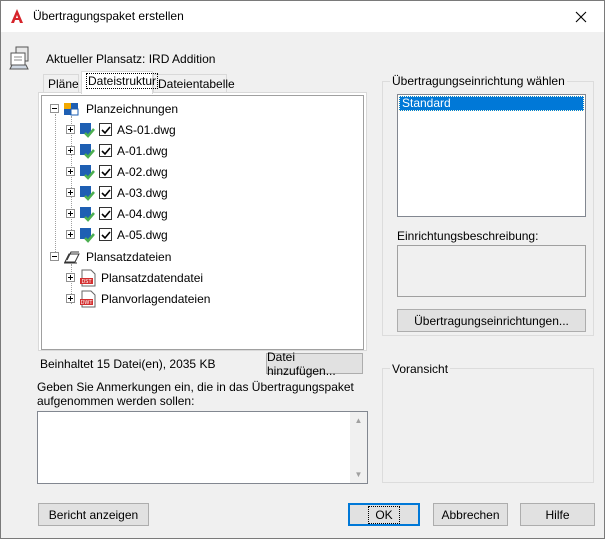 The image size is (605, 539). What do you see at coordinates (358, 420) in the screenshot?
I see `scroll-up-icon: ▲` at bounding box center [358, 420].